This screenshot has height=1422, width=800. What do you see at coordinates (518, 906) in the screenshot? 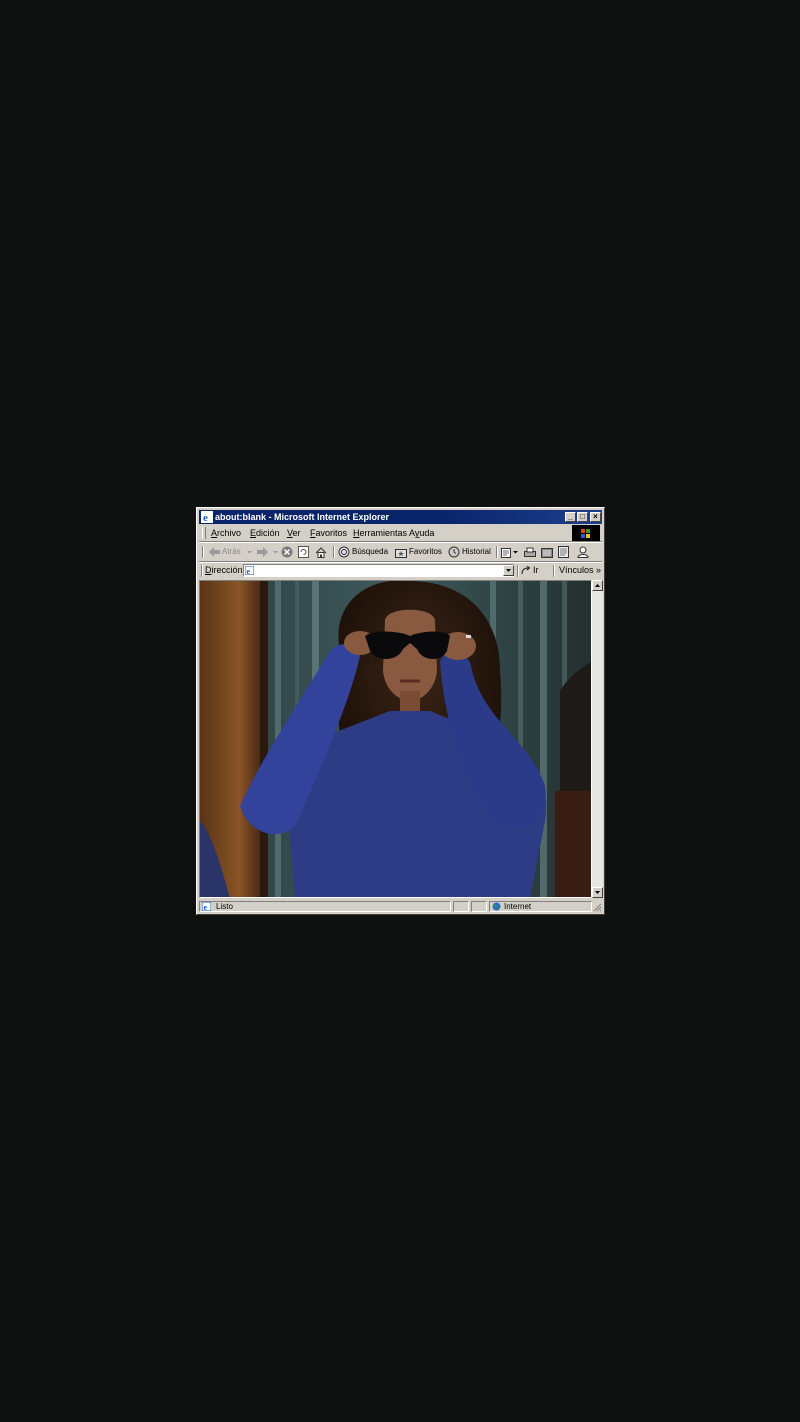
I see `status-zone: Internet` at bounding box center [518, 906].